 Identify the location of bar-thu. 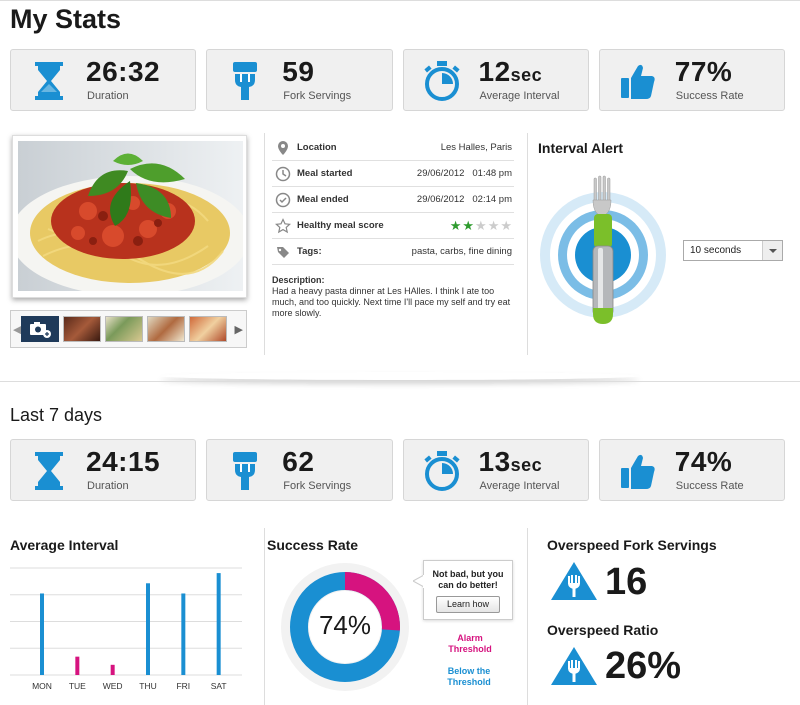
(148, 629).